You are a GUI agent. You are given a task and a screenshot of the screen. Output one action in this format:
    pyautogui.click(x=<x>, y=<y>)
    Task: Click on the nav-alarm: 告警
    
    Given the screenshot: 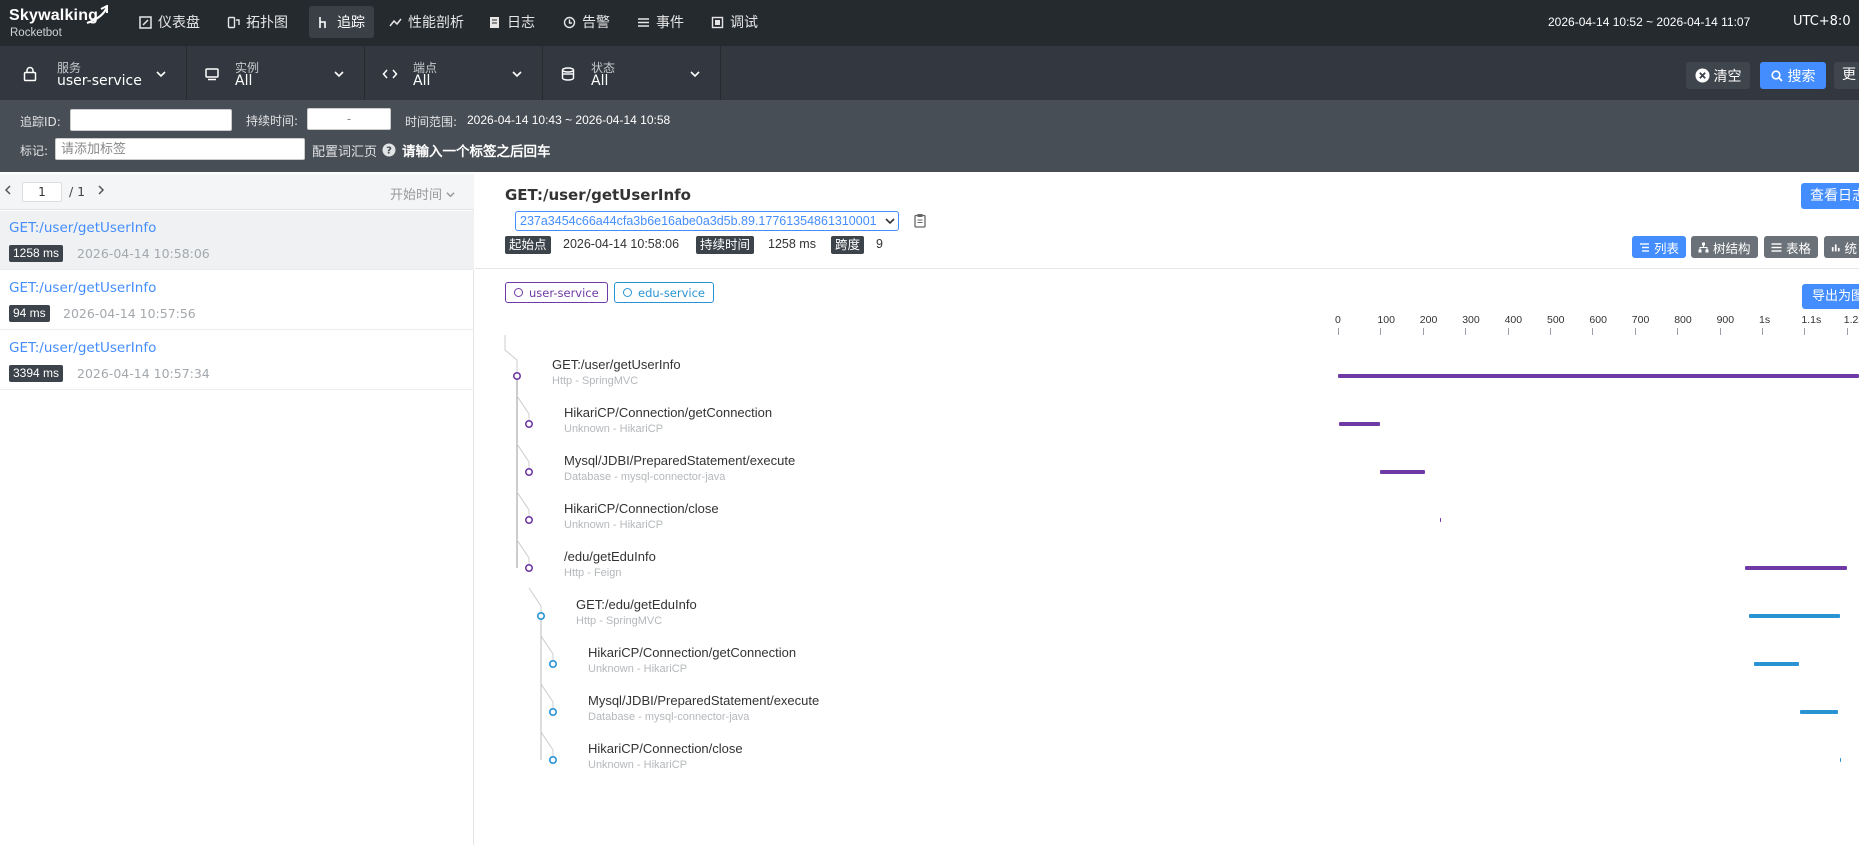 What is the action you would take?
    pyautogui.click(x=586, y=22)
    